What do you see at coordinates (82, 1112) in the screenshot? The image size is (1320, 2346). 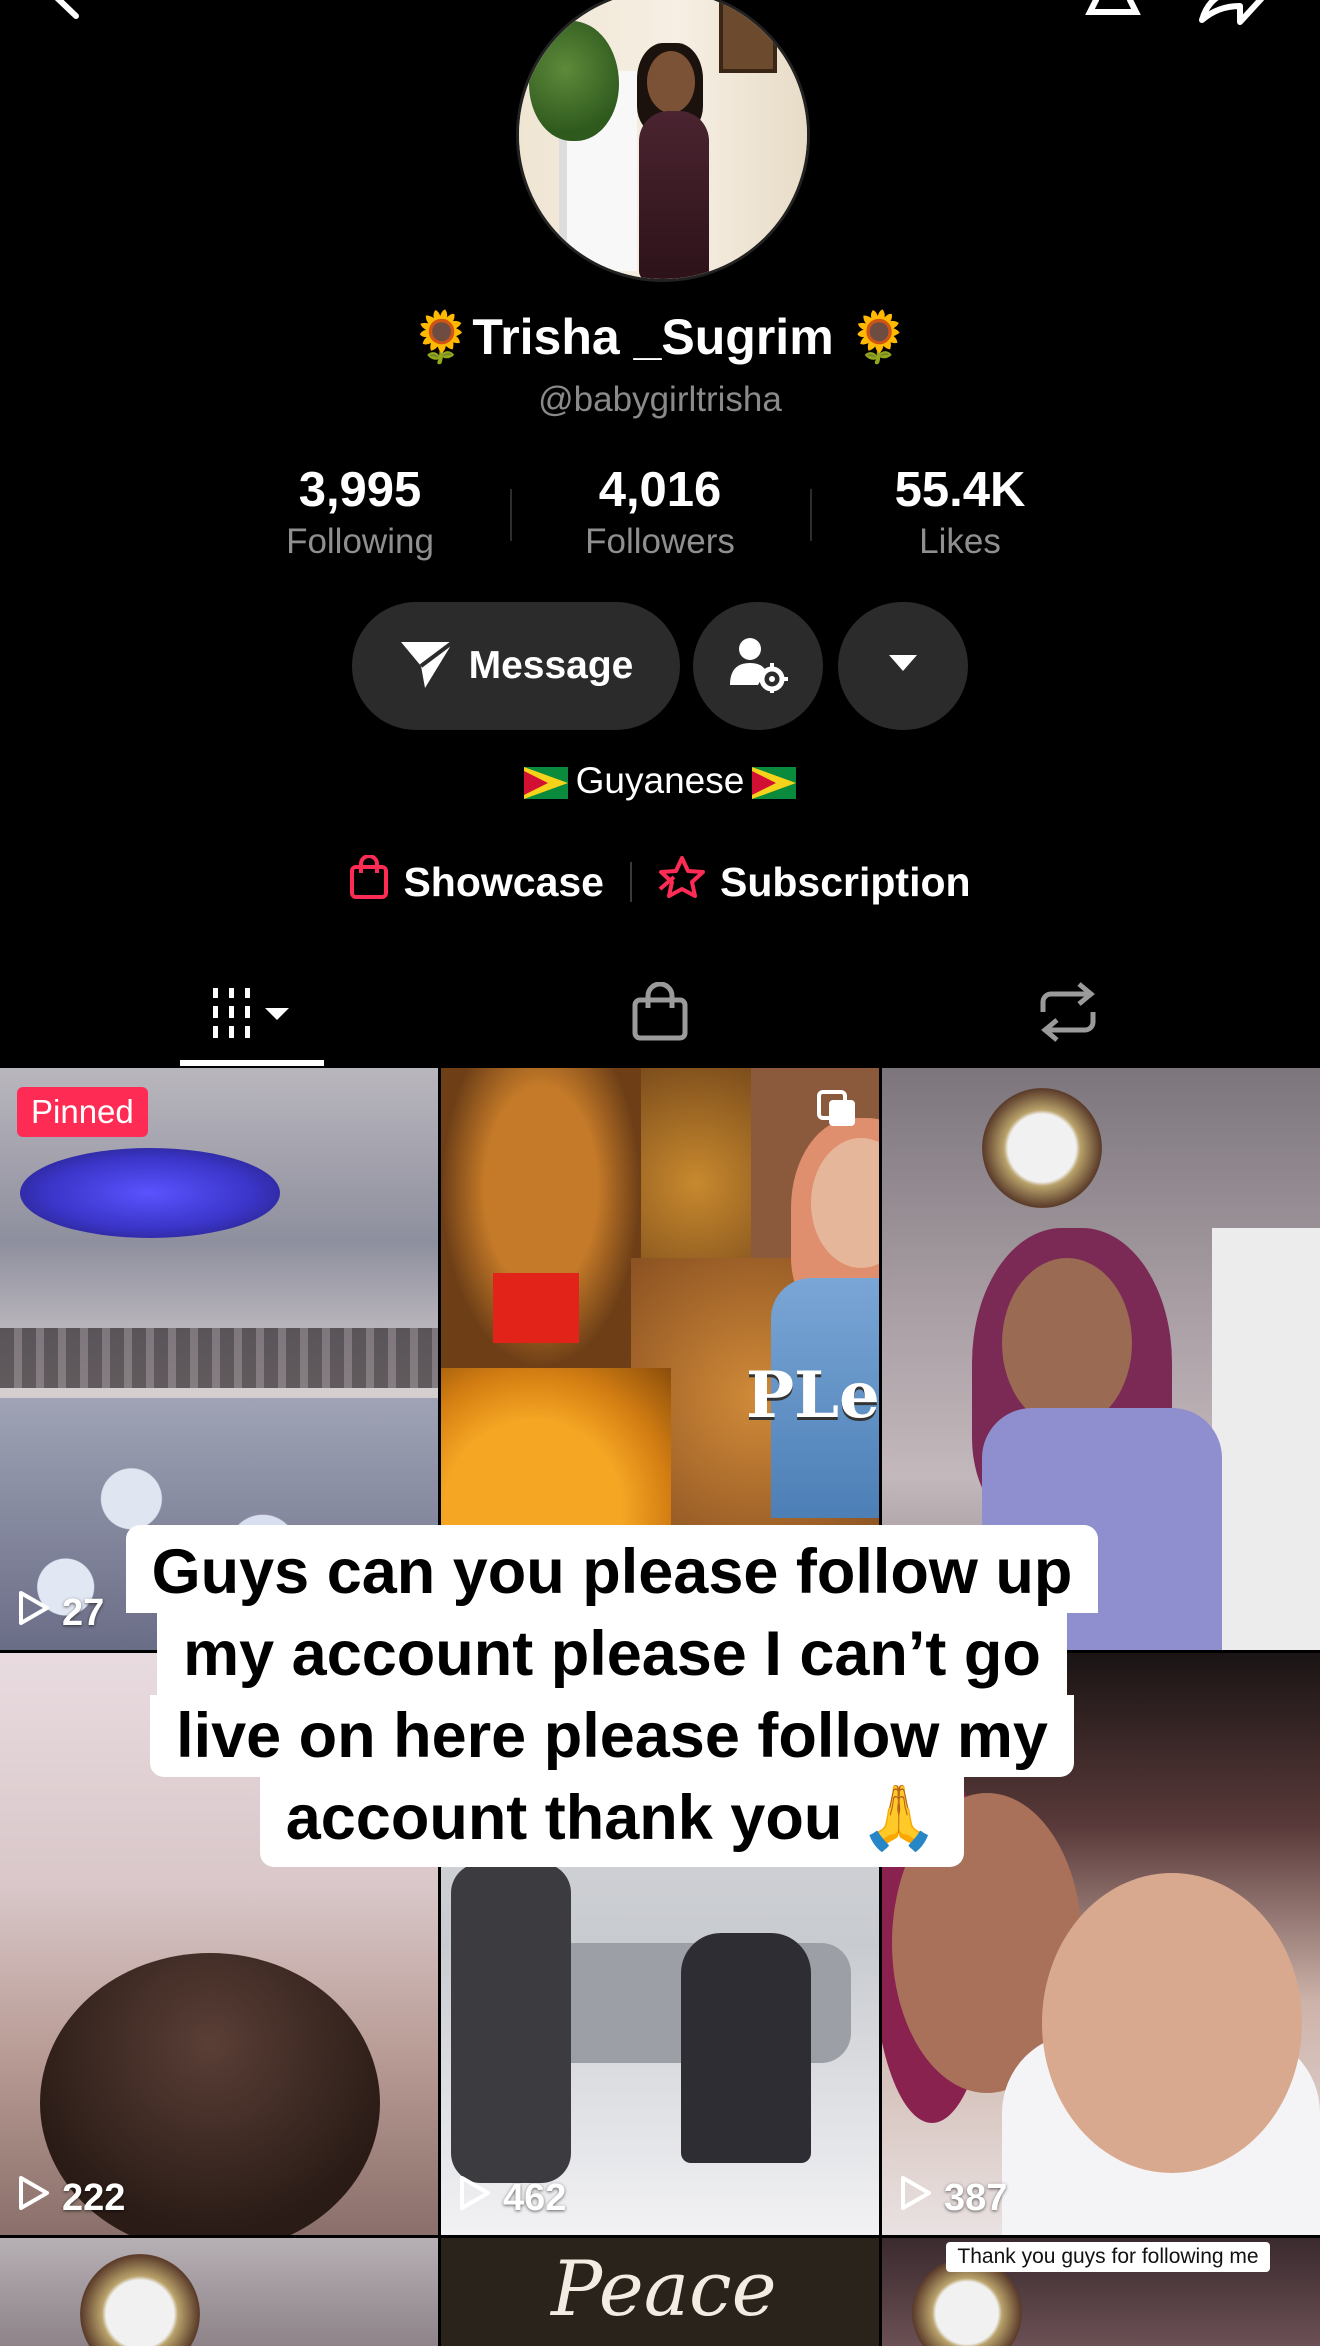 I see `pinned-badge: Pinned` at bounding box center [82, 1112].